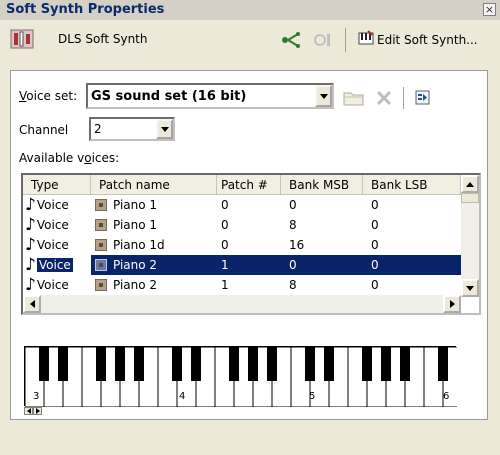  What do you see at coordinates (291, 40) in the screenshot?
I see `connect-icon` at bounding box center [291, 40].